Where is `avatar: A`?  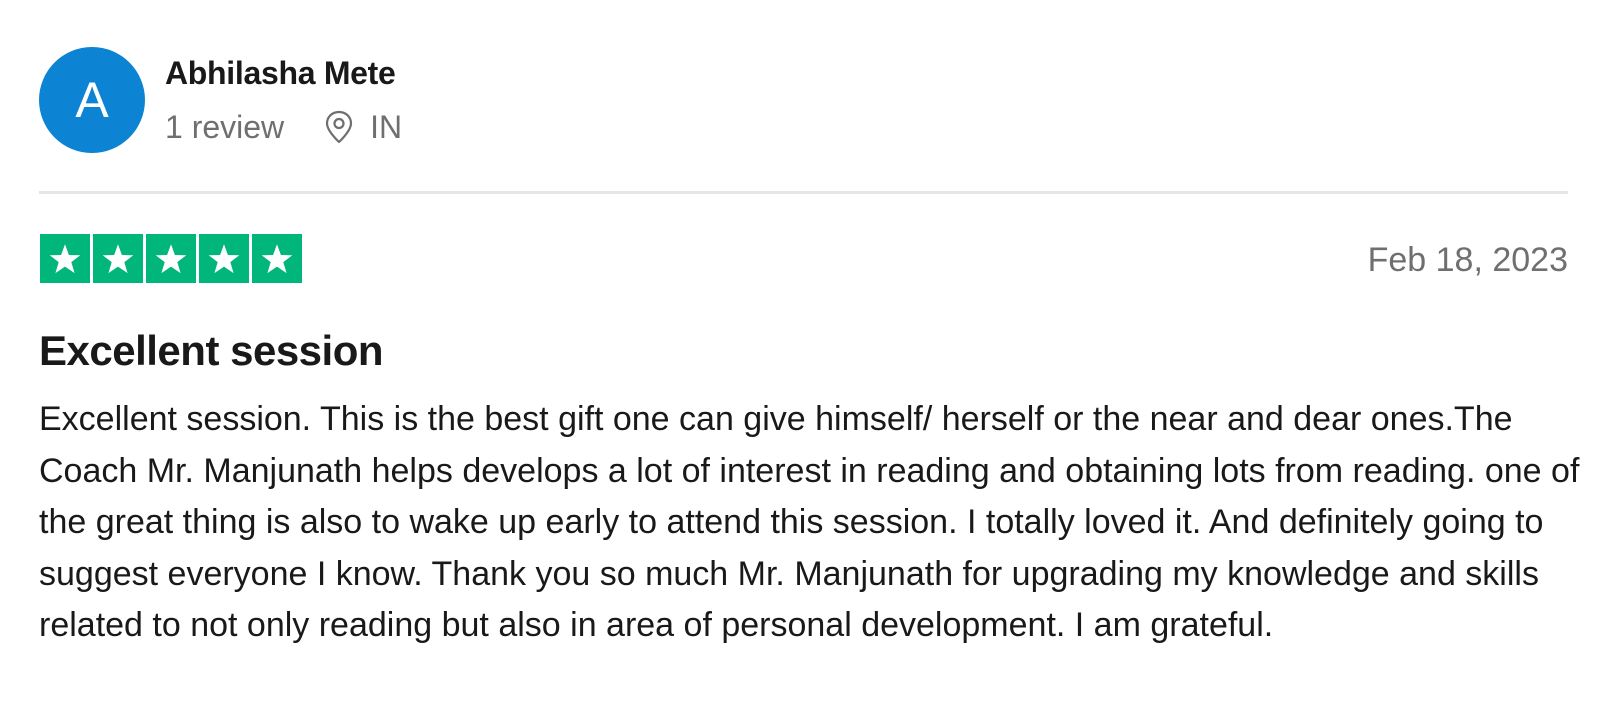 avatar: A is located at coordinates (92, 100).